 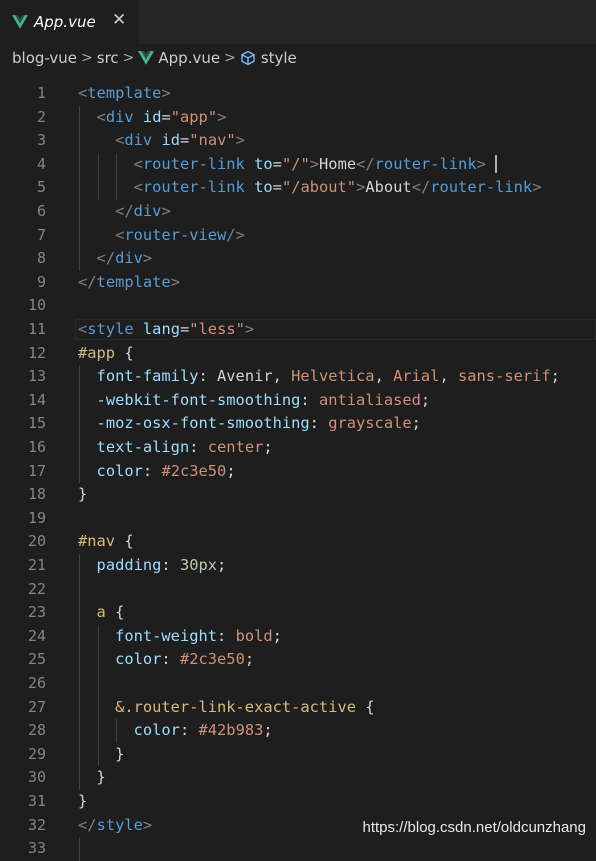 What do you see at coordinates (41, 281) in the screenshot?
I see `line-number: 9` at bounding box center [41, 281].